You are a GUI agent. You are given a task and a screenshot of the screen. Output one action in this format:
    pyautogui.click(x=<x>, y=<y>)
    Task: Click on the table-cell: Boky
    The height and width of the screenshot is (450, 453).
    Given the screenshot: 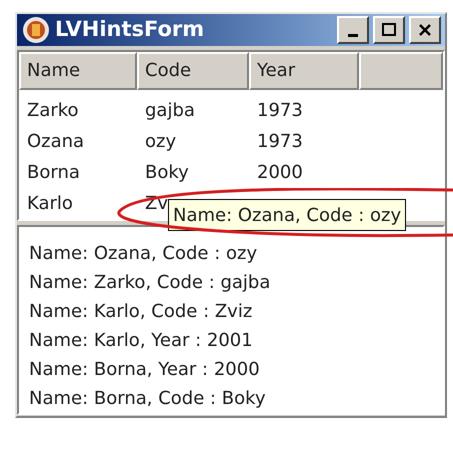 What is the action you would take?
    pyautogui.click(x=167, y=172)
    